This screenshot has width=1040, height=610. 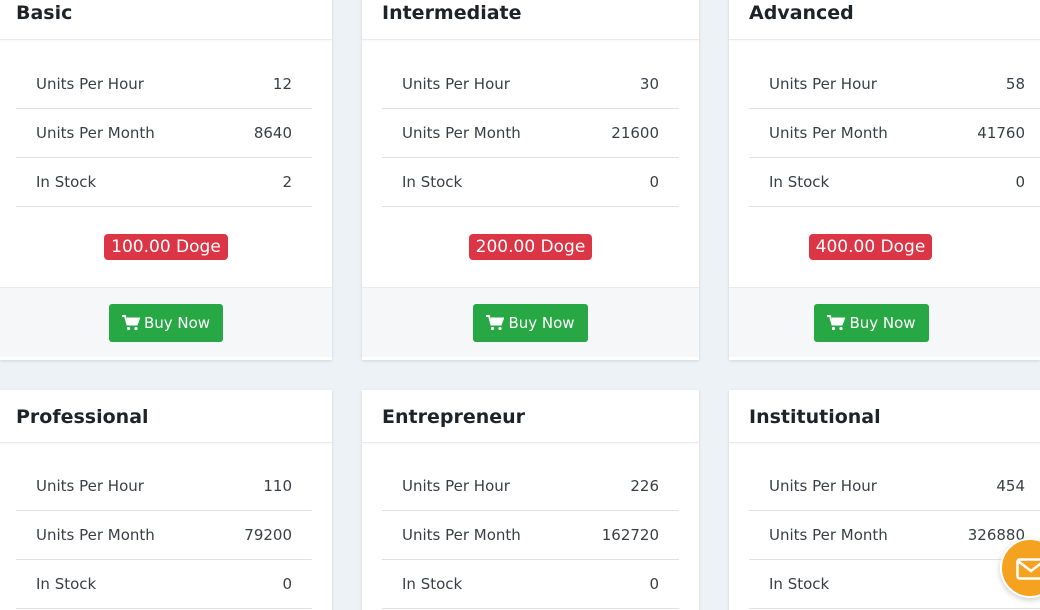 What do you see at coordinates (530, 84) in the screenshot?
I see `stat-row: Units Per Hour 30` at bounding box center [530, 84].